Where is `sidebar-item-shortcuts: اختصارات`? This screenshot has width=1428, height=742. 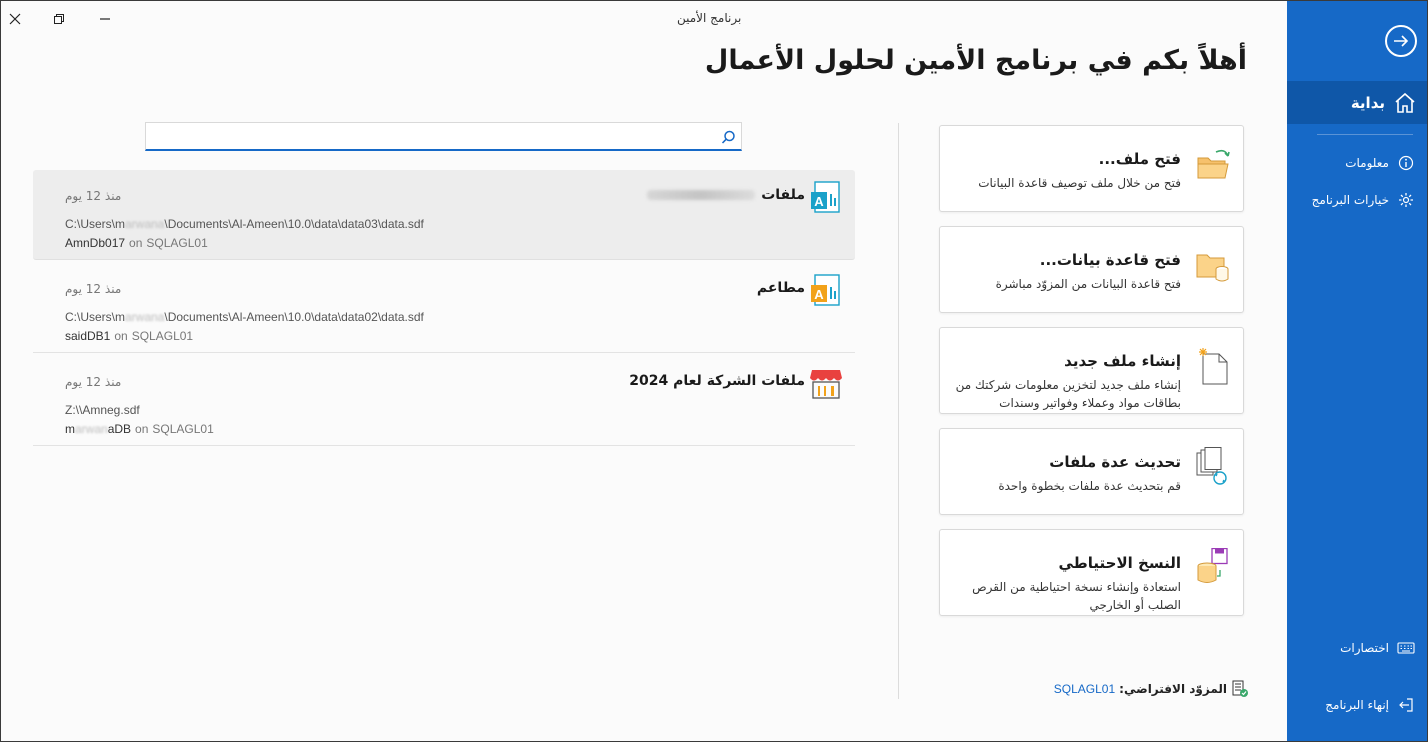 sidebar-item-shortcuts: اختصارات is located at coordinates (1357, 648).